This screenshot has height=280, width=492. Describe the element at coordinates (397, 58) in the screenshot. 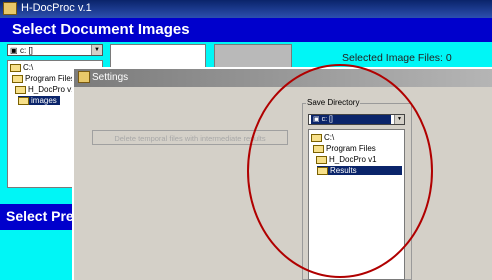

I see `selected-files-count: Selected Image Files: 0` at that location.